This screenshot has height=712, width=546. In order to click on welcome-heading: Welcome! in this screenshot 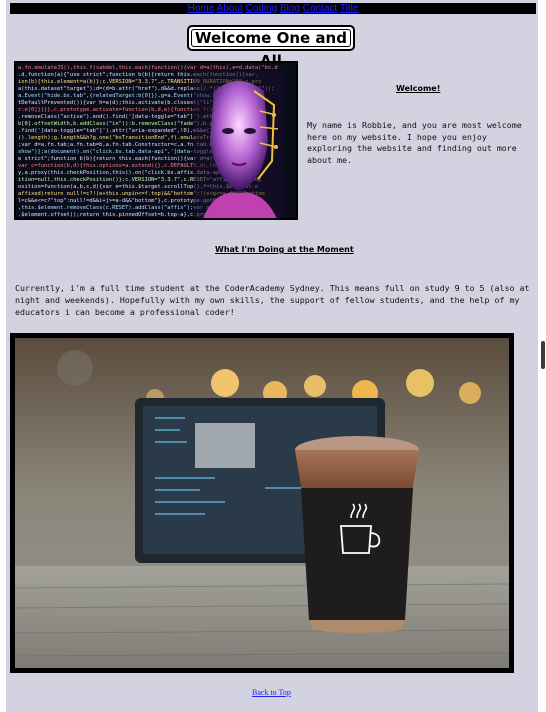, I will do `click(418, 88)`.